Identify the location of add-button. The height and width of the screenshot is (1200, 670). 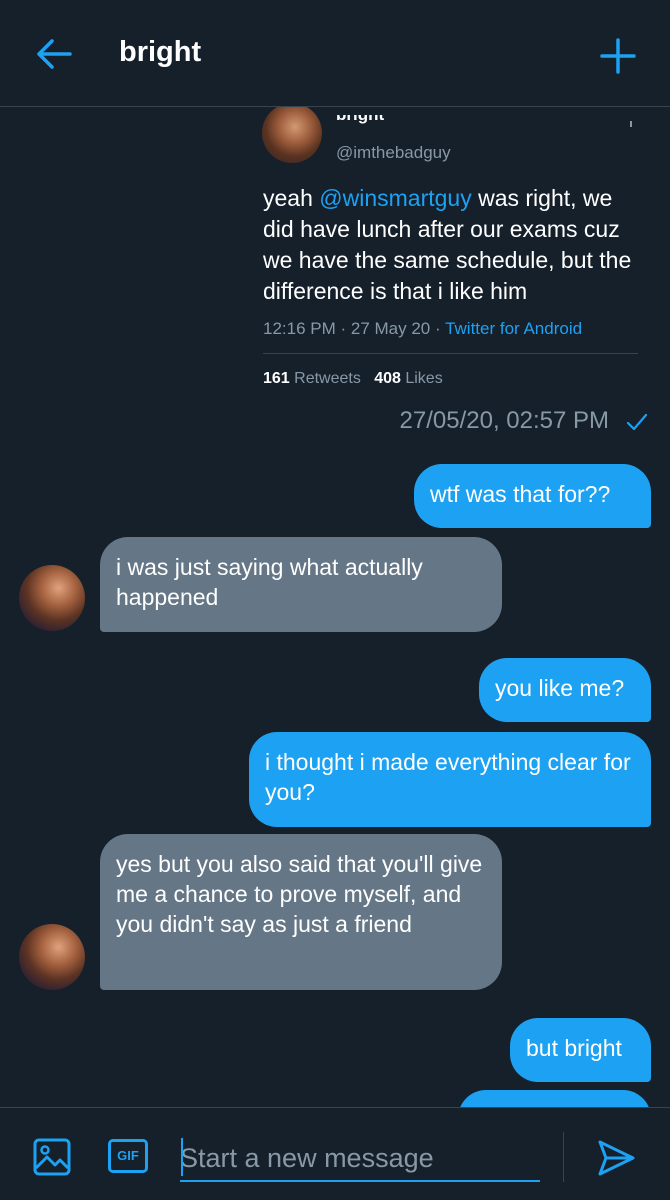
(618, 56).